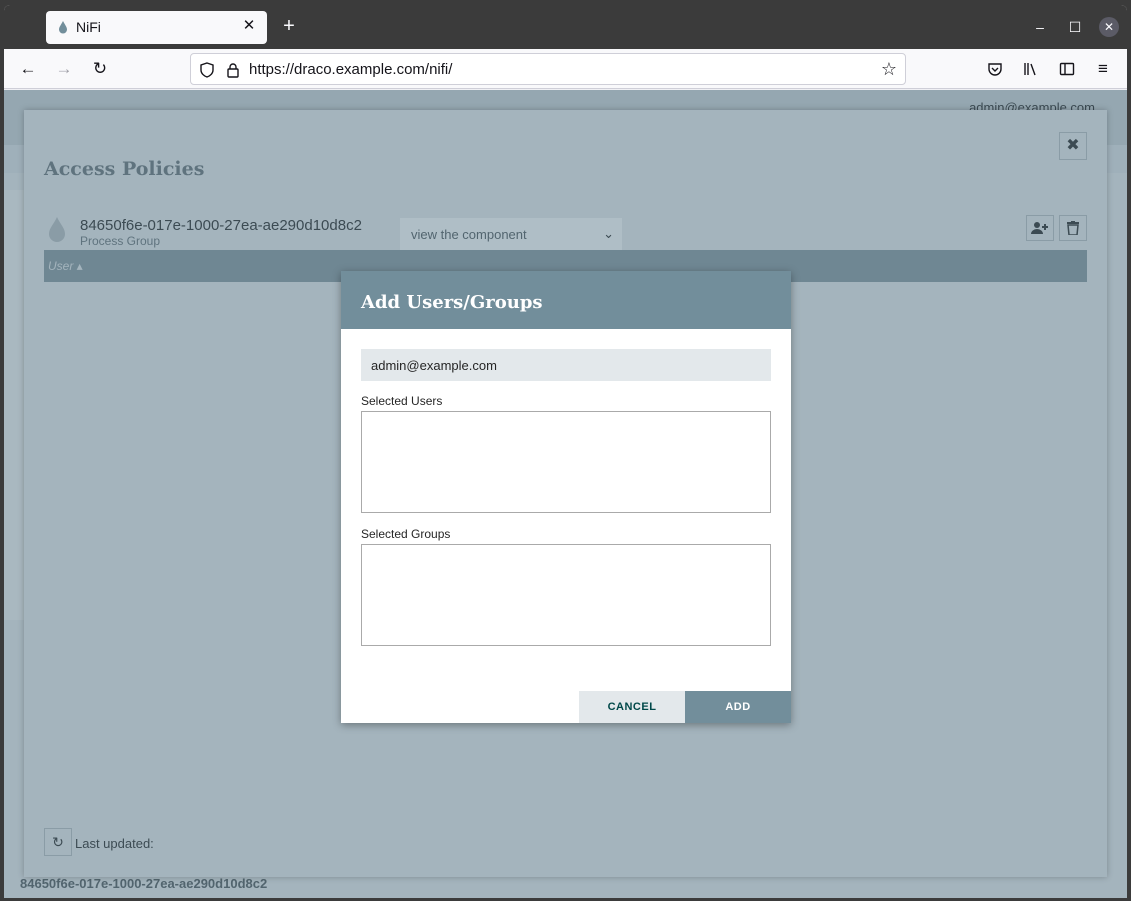 The height and width of the screenshot is (901, 1131). Describe the element at coordinates (351, 69) in the screenshot. I see `url-text: https://draco.example.com/nifi/` at that location.